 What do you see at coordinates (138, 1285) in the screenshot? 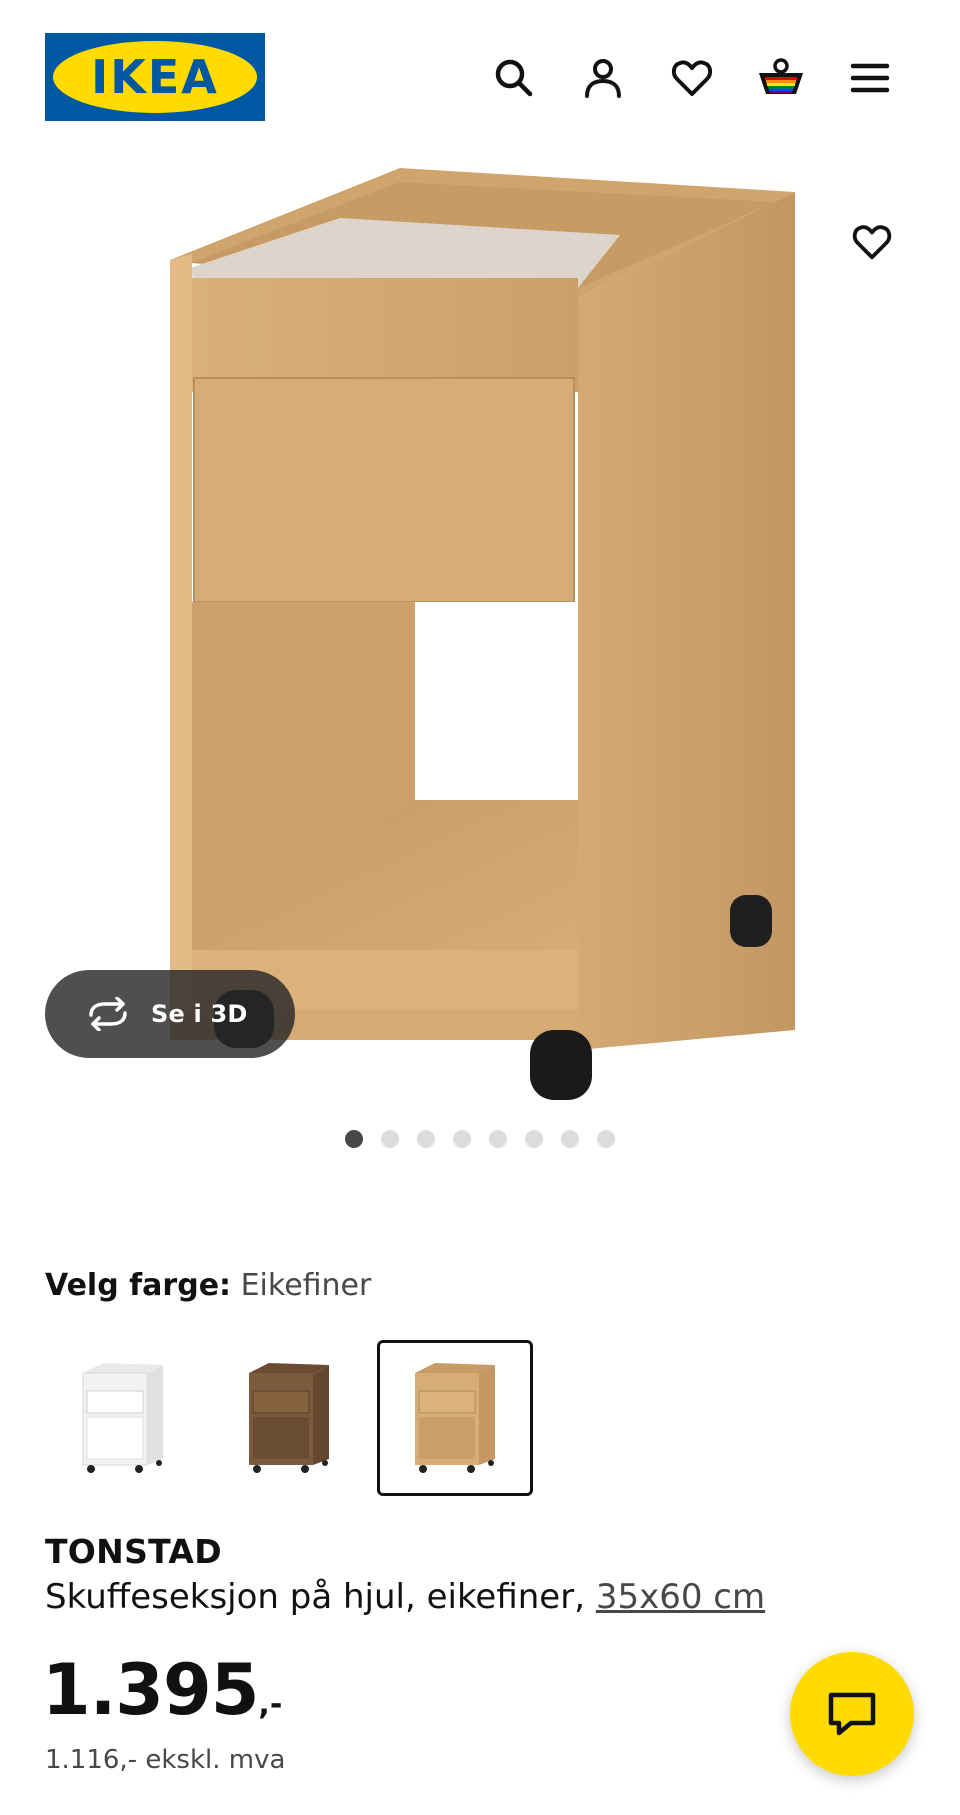
I see `color-label-key: Velg farge:` at bounding box center [138, 1285].